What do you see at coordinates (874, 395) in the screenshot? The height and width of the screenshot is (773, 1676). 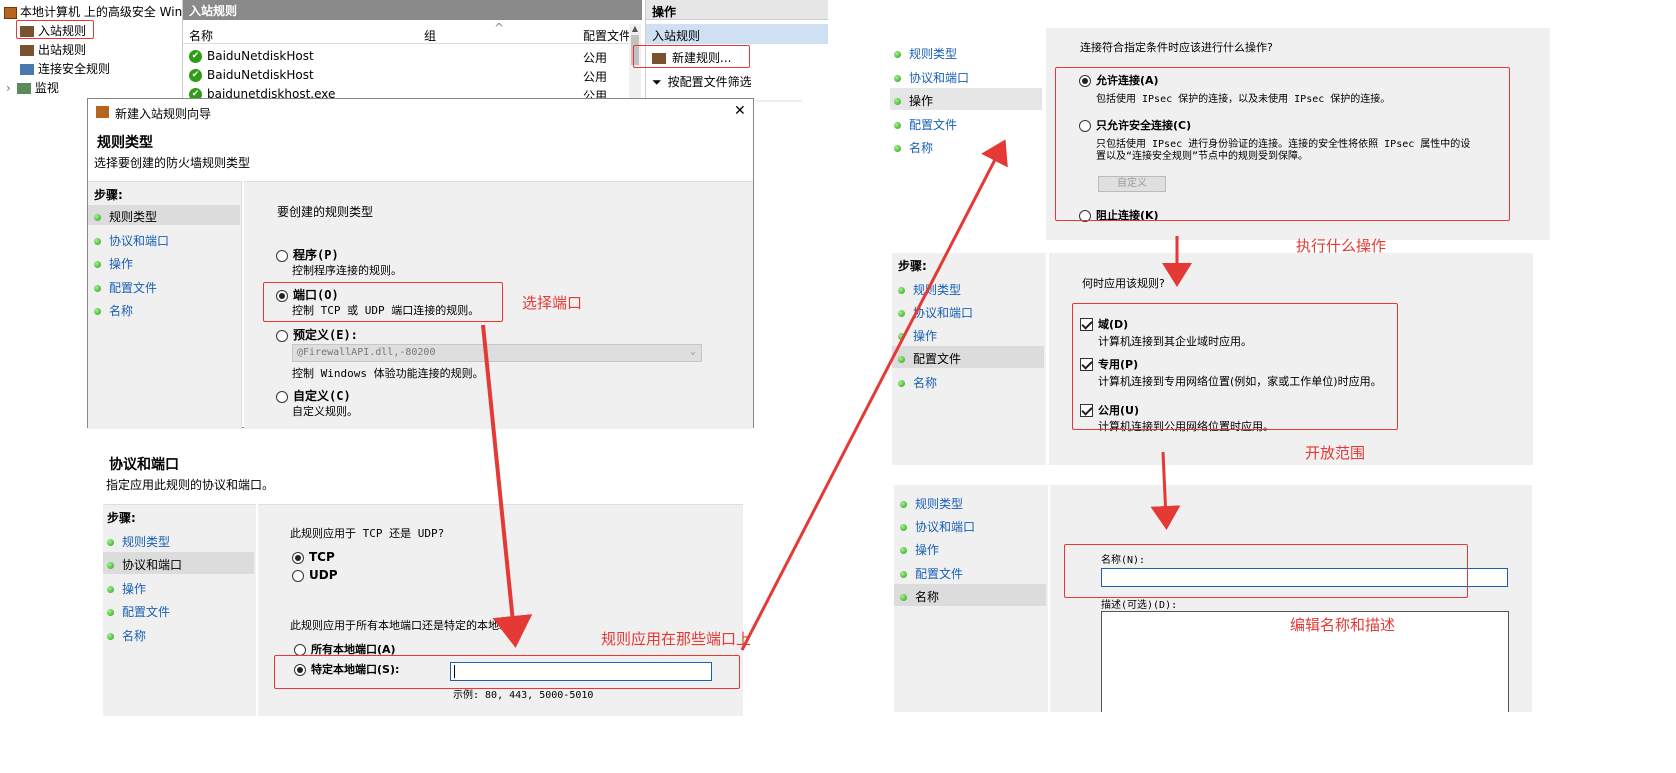 I see `arrow-to-action` at bounding box center [874, 395].